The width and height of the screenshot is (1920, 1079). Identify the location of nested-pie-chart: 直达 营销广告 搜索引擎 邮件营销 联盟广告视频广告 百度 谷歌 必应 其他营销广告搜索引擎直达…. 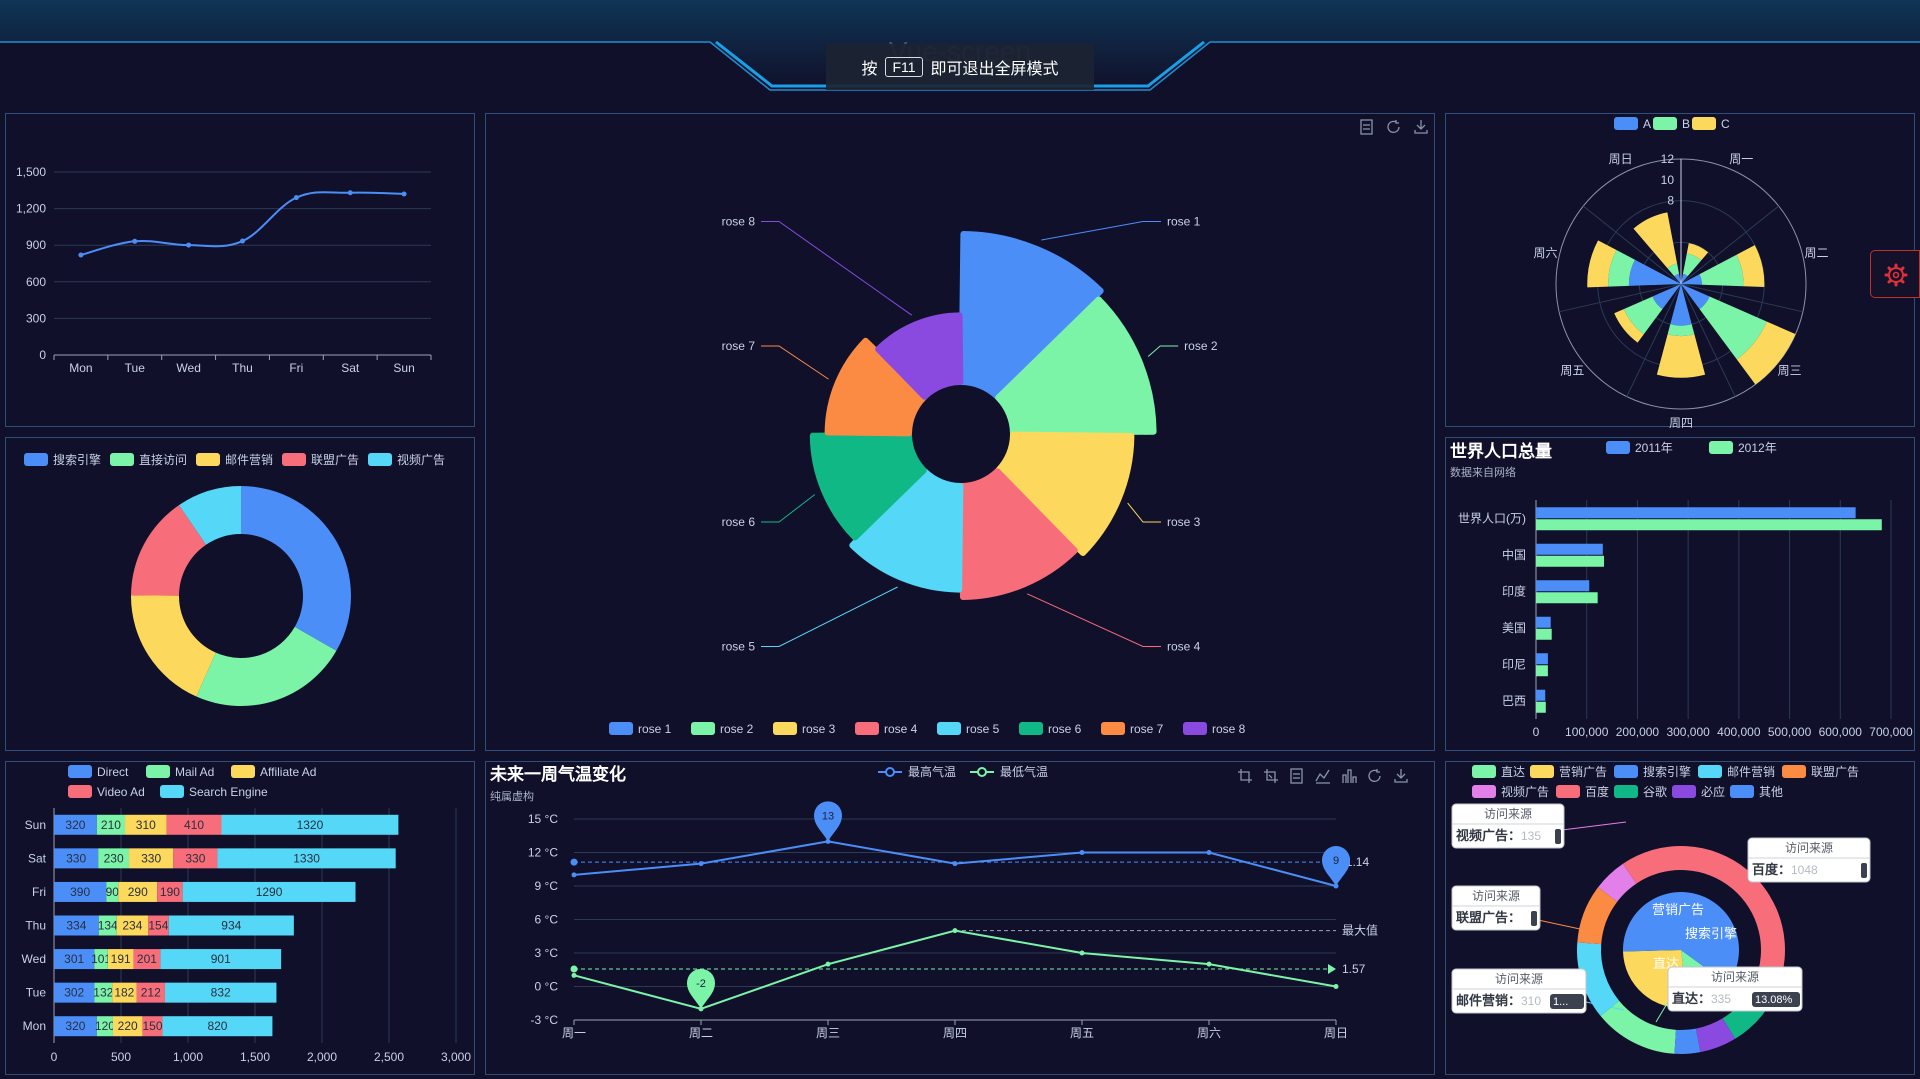
(1661, 909).